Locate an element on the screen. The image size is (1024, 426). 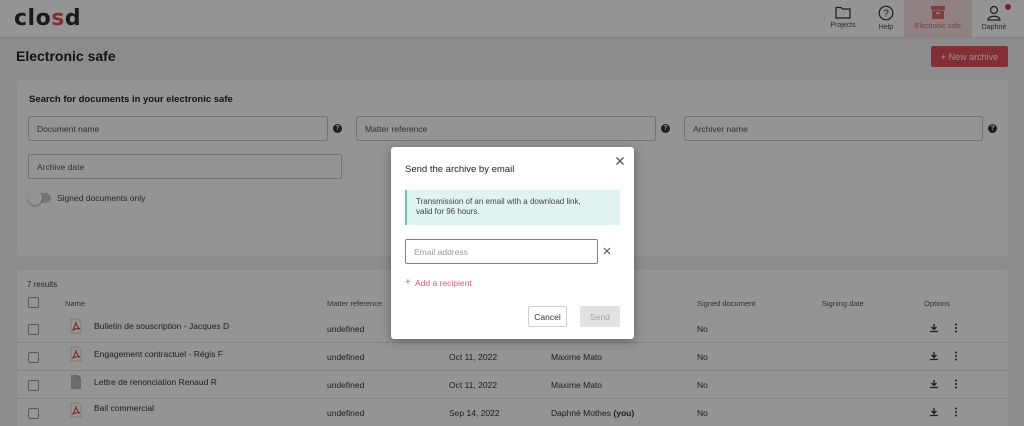
remove-email-icon is located at coordinates (607, 251).